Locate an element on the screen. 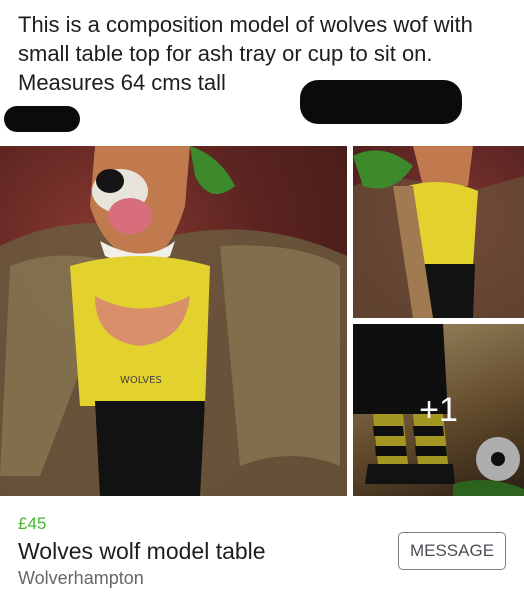 This screenshot has width=524, height=600. more-photos-count: +1 is located at coordinates (438, 410).